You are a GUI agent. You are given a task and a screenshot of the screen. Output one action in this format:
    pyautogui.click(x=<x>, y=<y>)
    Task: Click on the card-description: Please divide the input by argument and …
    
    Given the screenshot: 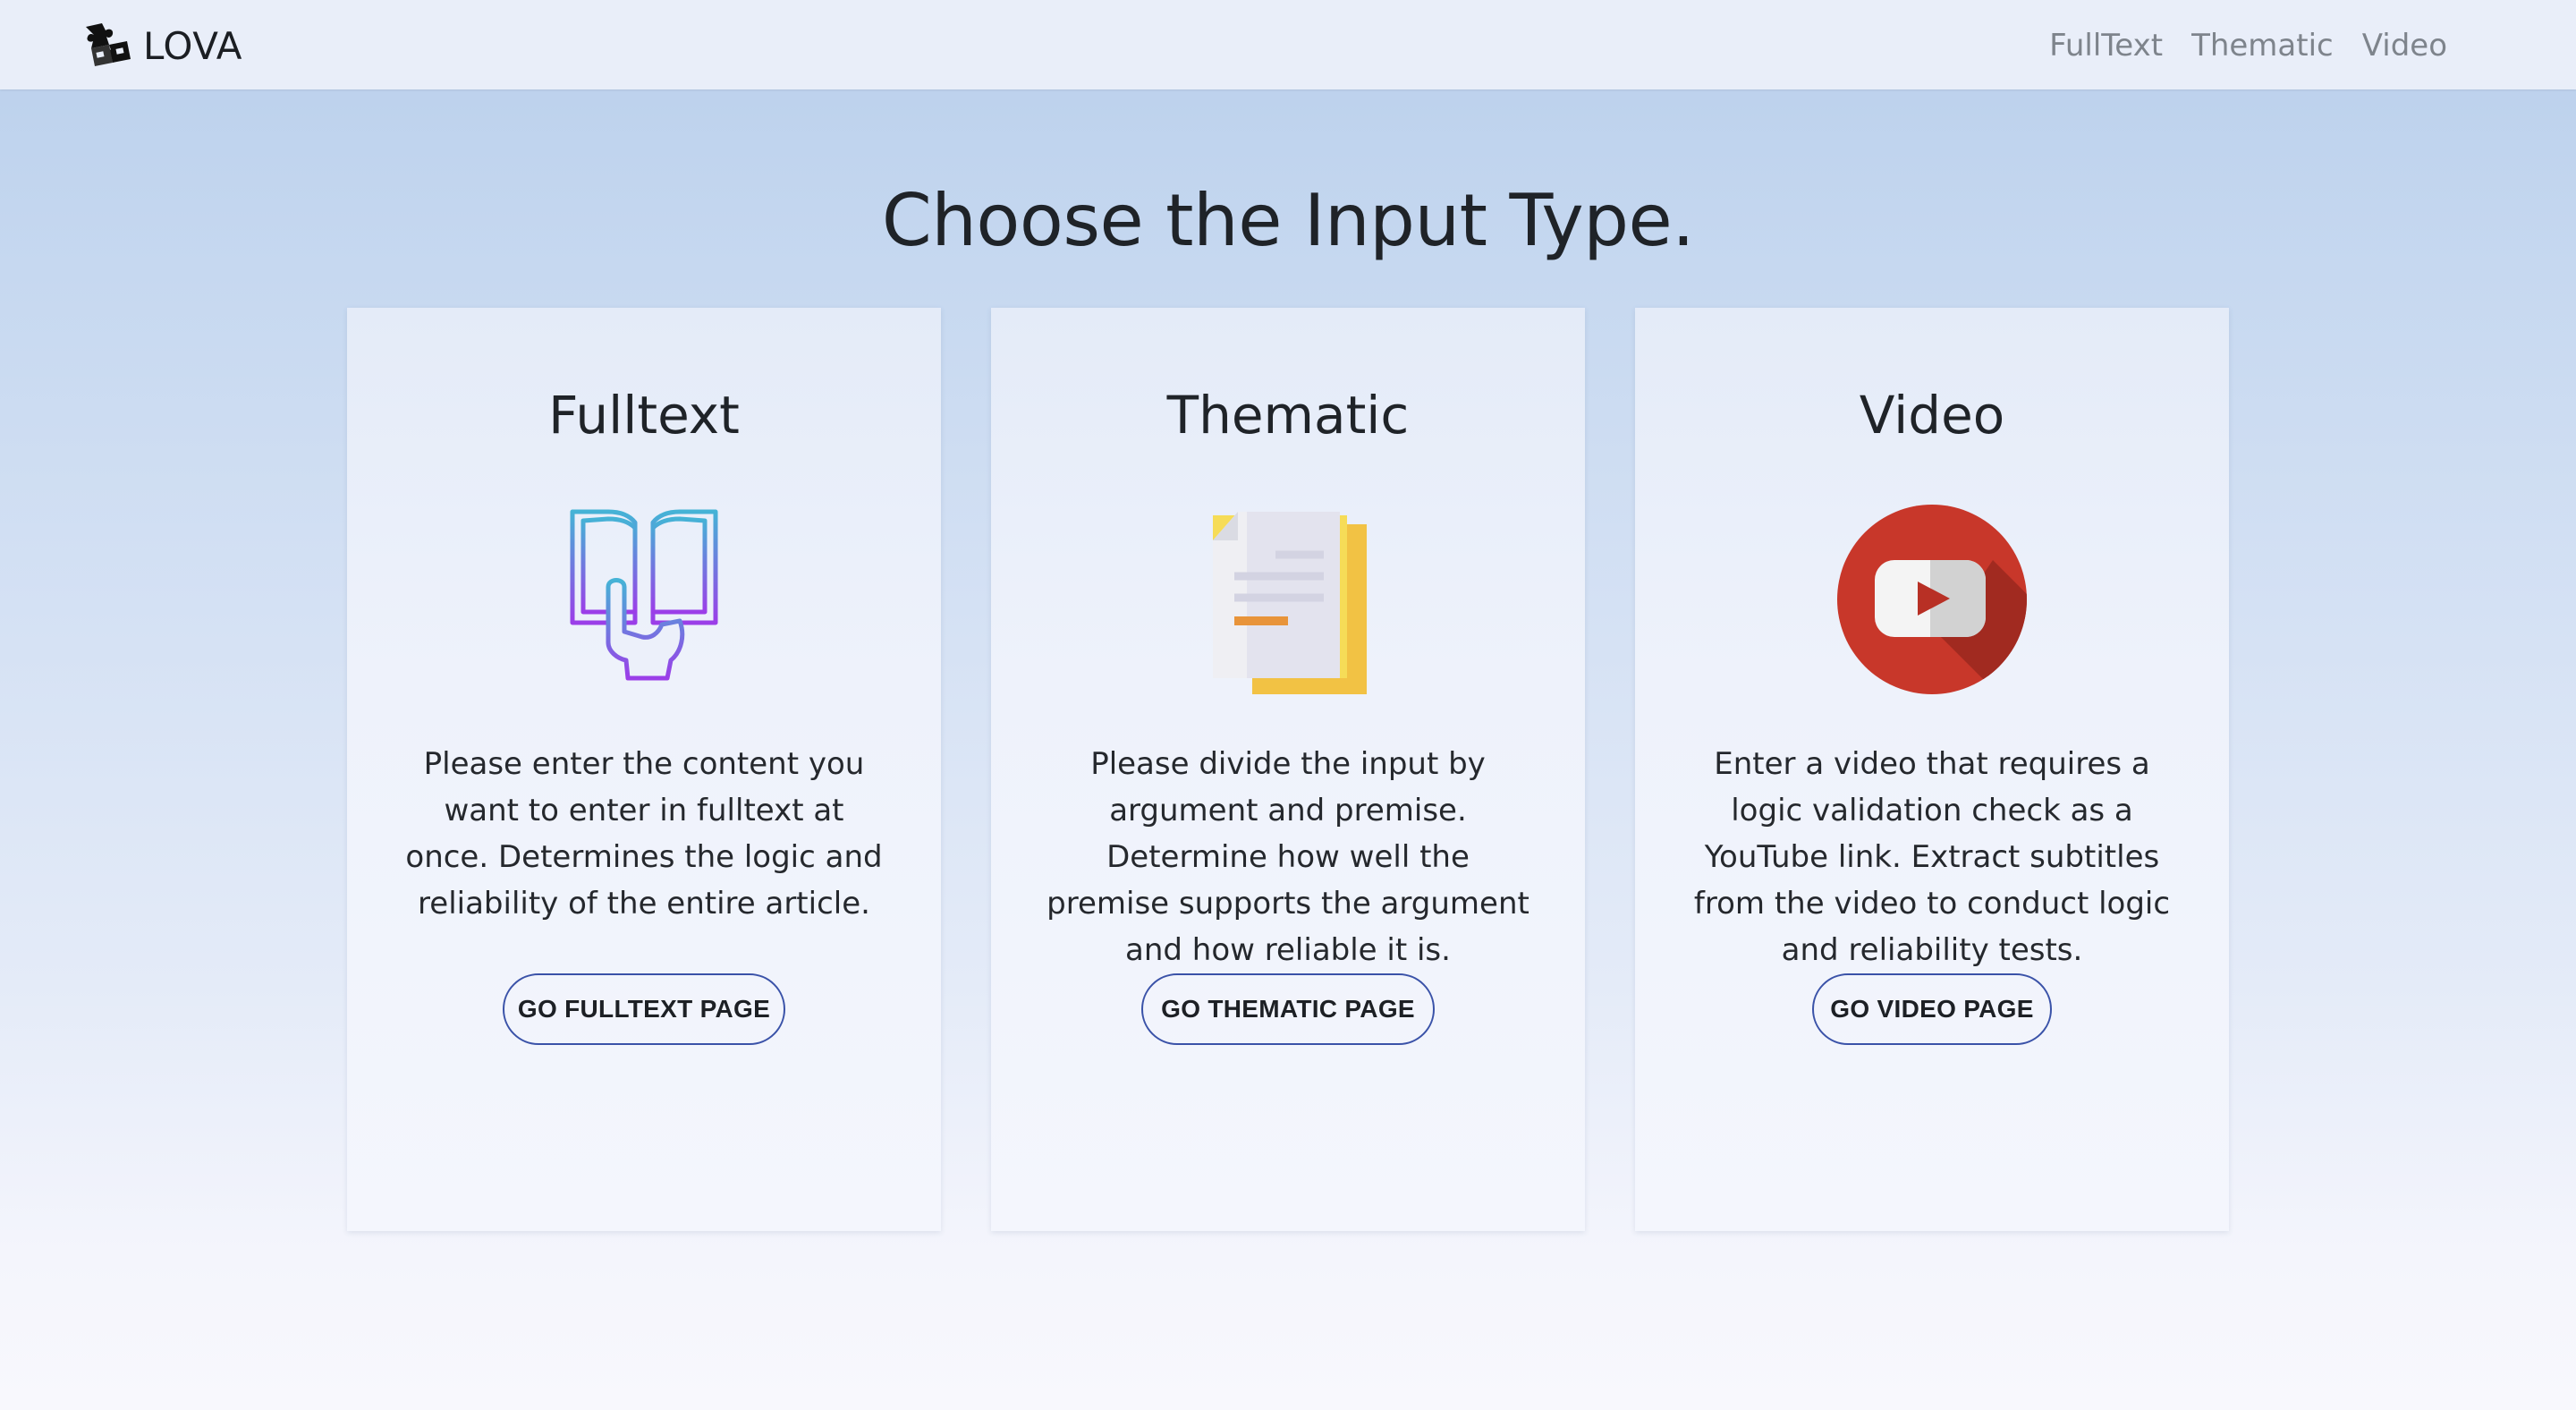 What is the action you would take?
    pyautogui.click(x=1288, y=857)
    